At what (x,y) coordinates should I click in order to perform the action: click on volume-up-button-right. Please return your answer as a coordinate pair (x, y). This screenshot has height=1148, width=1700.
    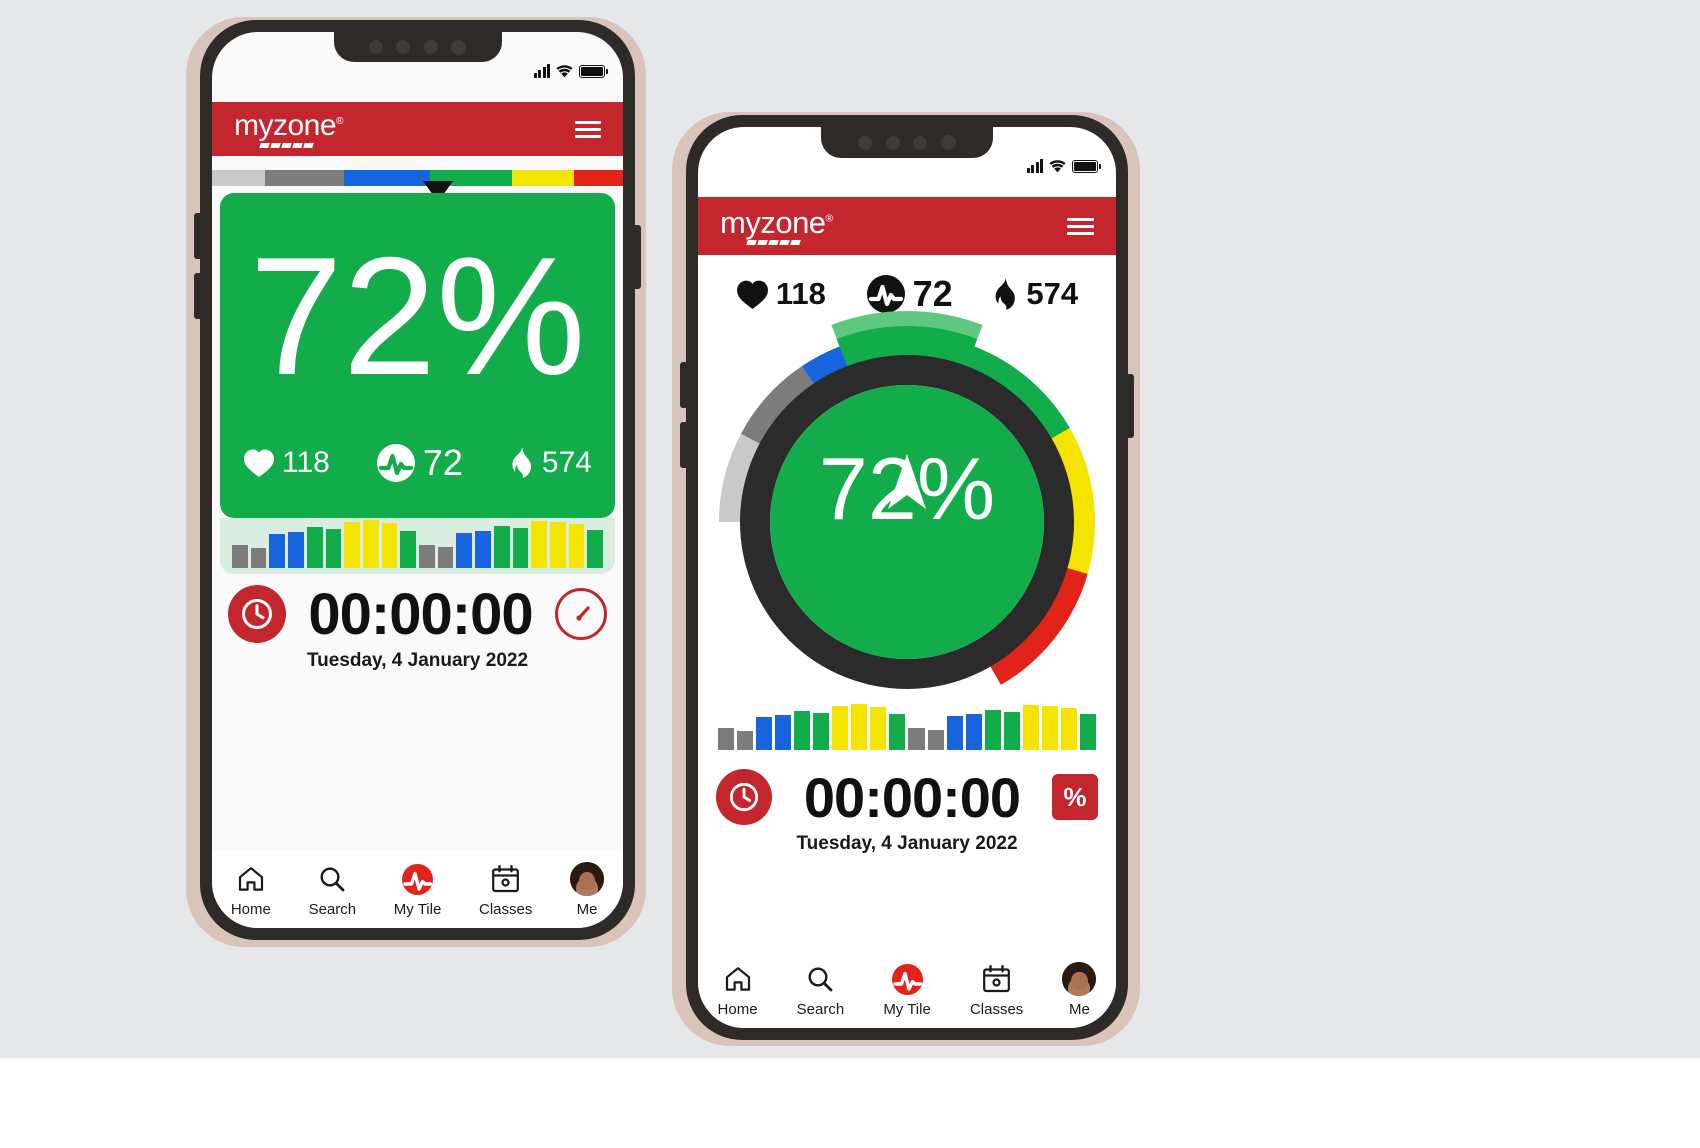
    Looking at the image, I should click on (684, 385).